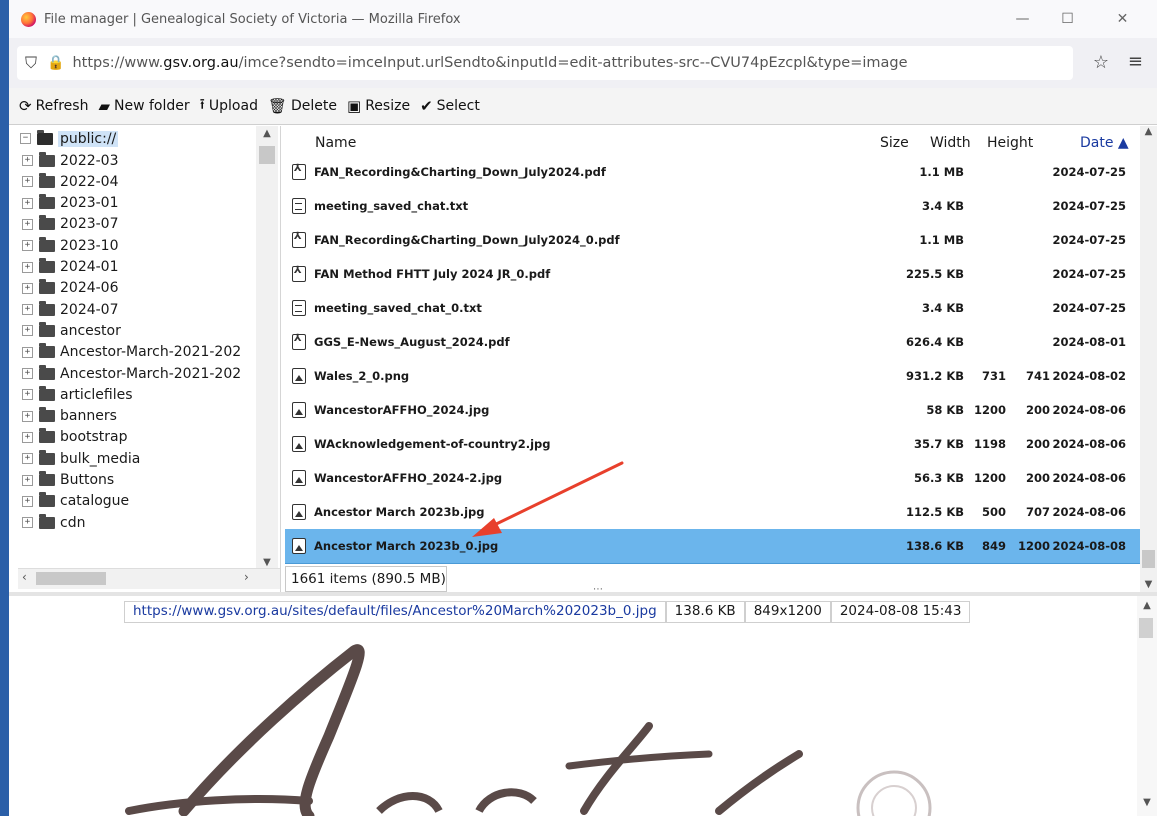 The image size is (1157, 816). What do you see at coordinates (150, 374) in the screenshot?
I see `folder-label: Ancestor-March-2021-202` at bounding box center [150, 374].